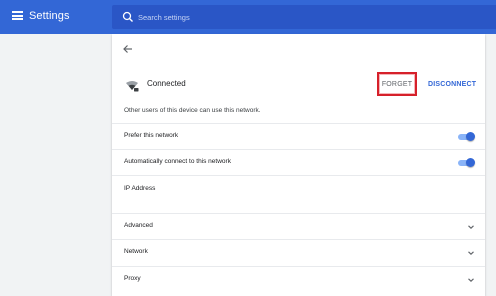 The height and width of the screenshot is (296, 496). I want to click on proxy-section: Proxy, so click(298, 279).